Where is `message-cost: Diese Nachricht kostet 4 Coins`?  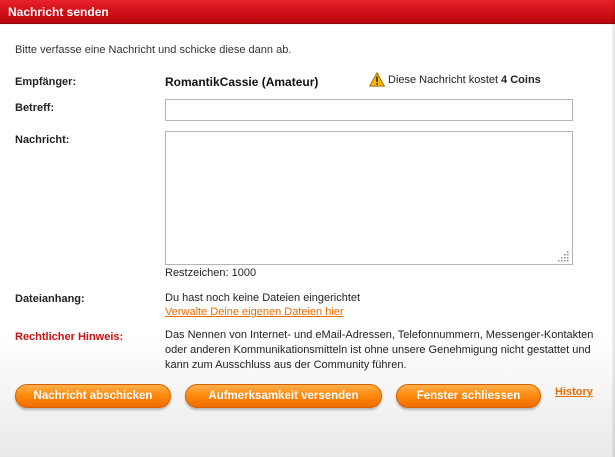 message-cost: Diese Nachricht kostet 4 Coins is located at coordinates (455, 79).